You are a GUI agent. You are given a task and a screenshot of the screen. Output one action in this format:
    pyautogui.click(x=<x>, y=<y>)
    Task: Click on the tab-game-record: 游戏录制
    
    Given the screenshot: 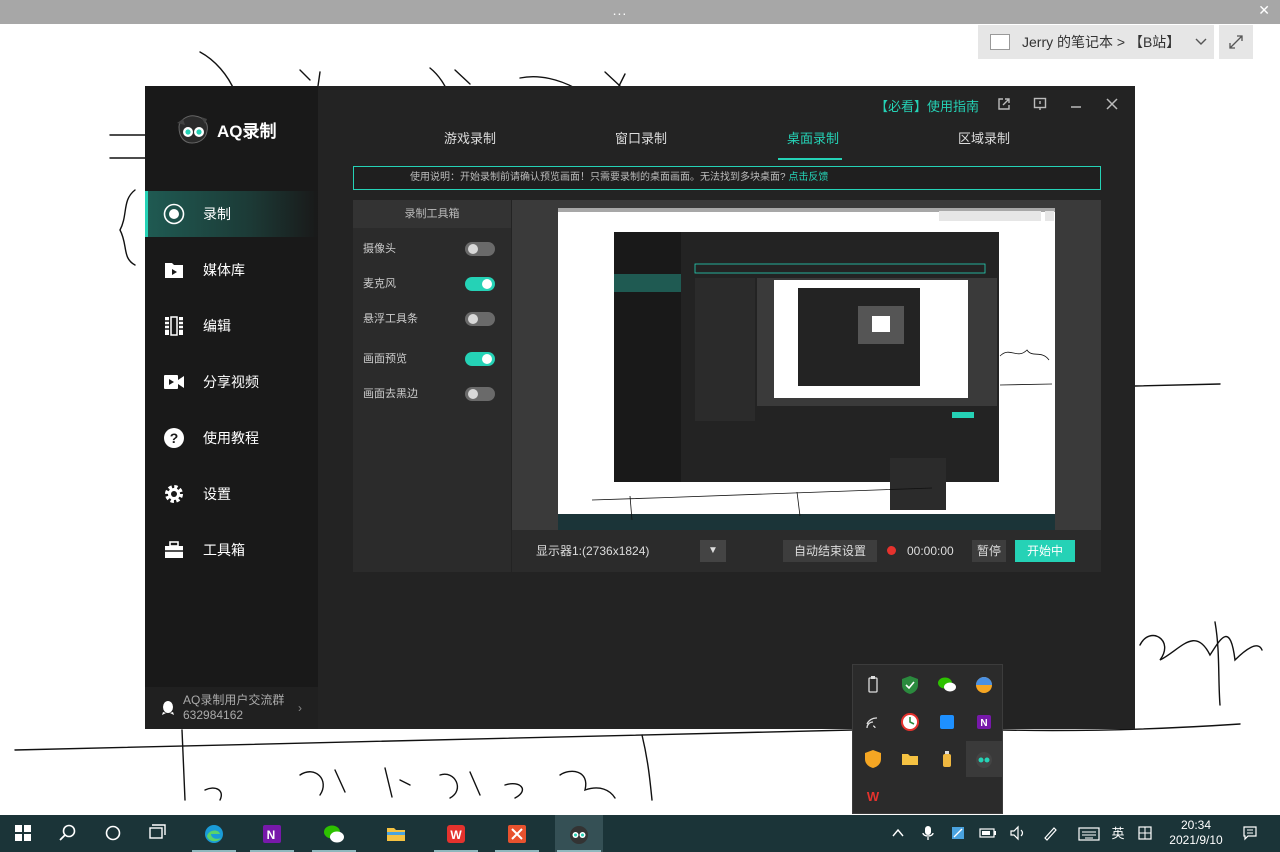 What is the action you would take?
    pyautogui.click(x=470, y=144)
    